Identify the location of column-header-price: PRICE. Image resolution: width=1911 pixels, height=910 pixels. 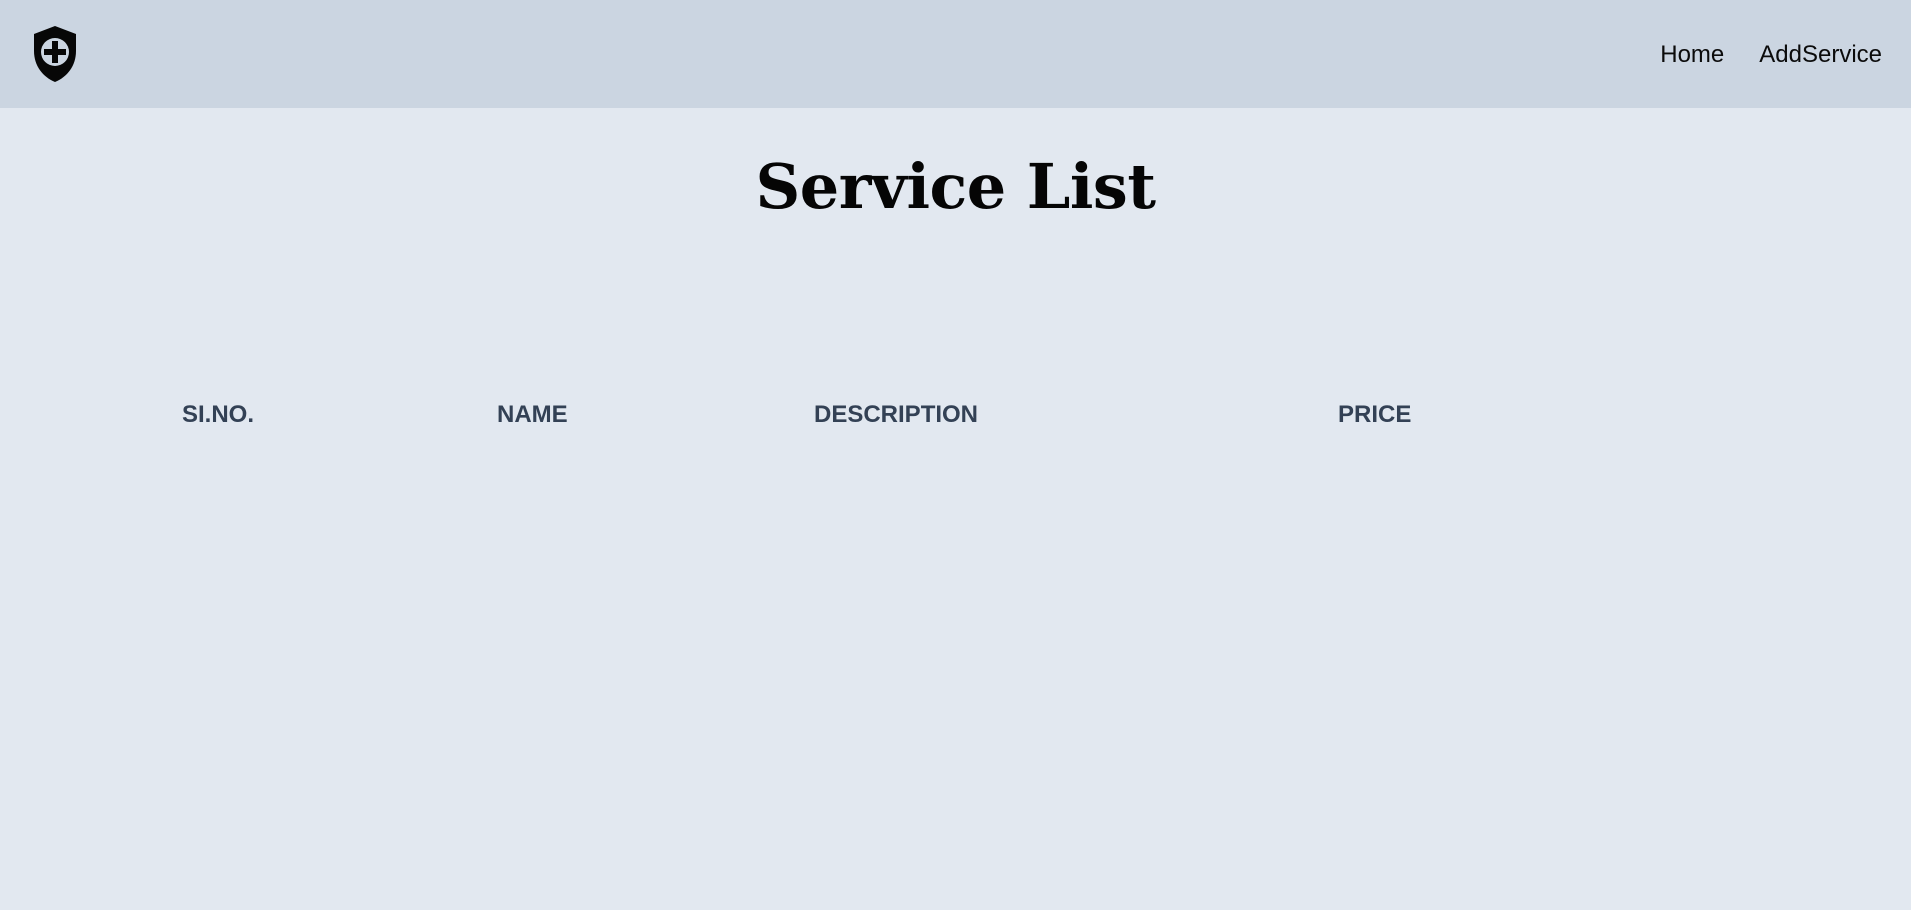
(1375, 414).